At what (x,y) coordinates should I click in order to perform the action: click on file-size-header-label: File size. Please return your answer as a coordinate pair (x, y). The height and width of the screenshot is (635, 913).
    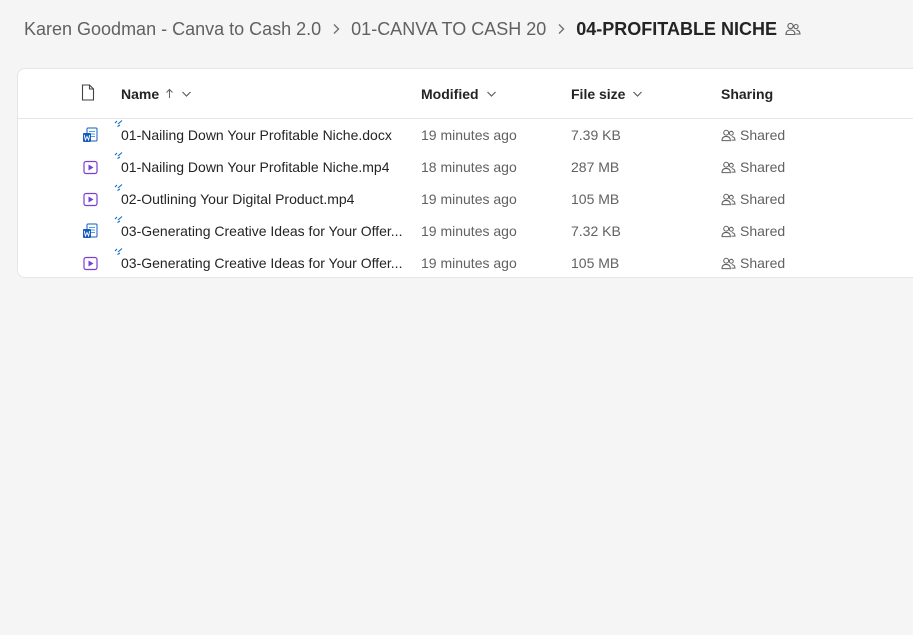
    Looking at the image, I should click on (598, 93).